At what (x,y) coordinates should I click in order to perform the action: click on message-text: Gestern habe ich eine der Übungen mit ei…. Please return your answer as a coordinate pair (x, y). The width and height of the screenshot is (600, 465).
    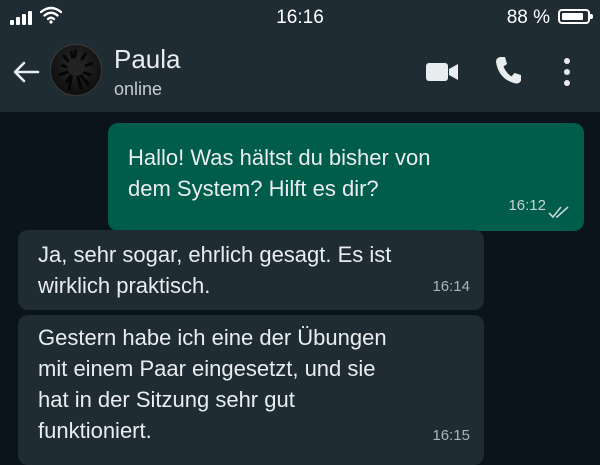
    Looking at the image, I should click on (212, 384).